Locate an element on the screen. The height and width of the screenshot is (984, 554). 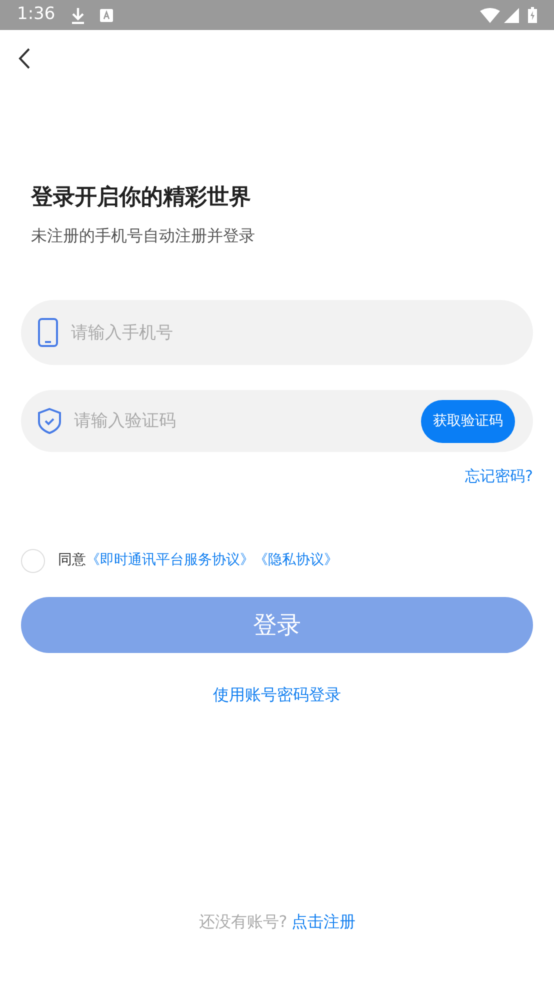
page-title: 登录开启你的精彩世界 is located at coordinates (141, 198).